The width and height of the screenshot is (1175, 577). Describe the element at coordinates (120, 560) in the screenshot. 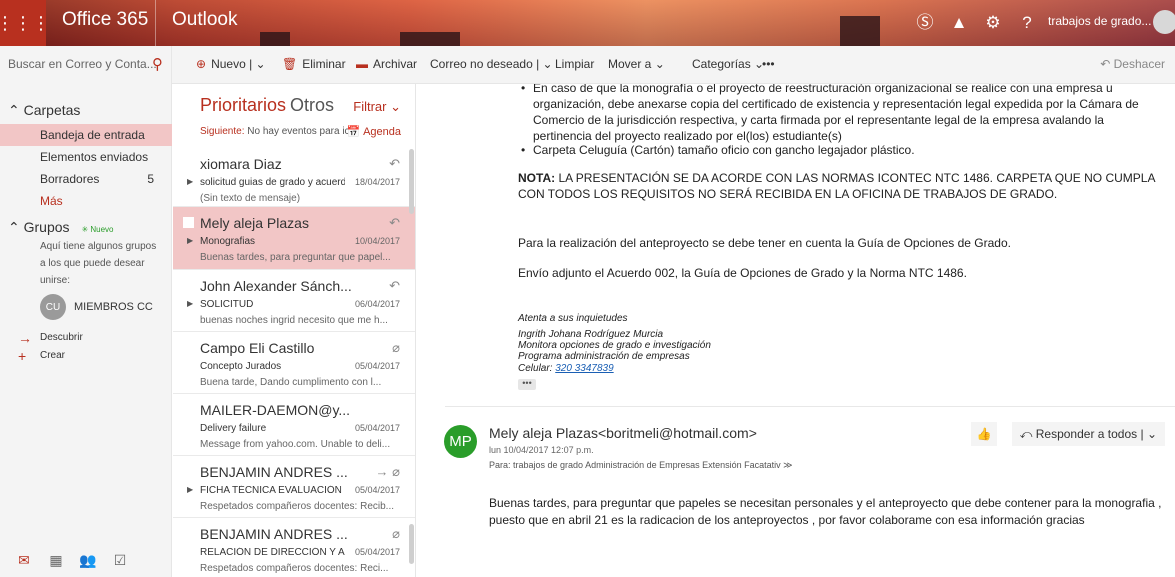

I see `tasks-icon: ☑` at that location.